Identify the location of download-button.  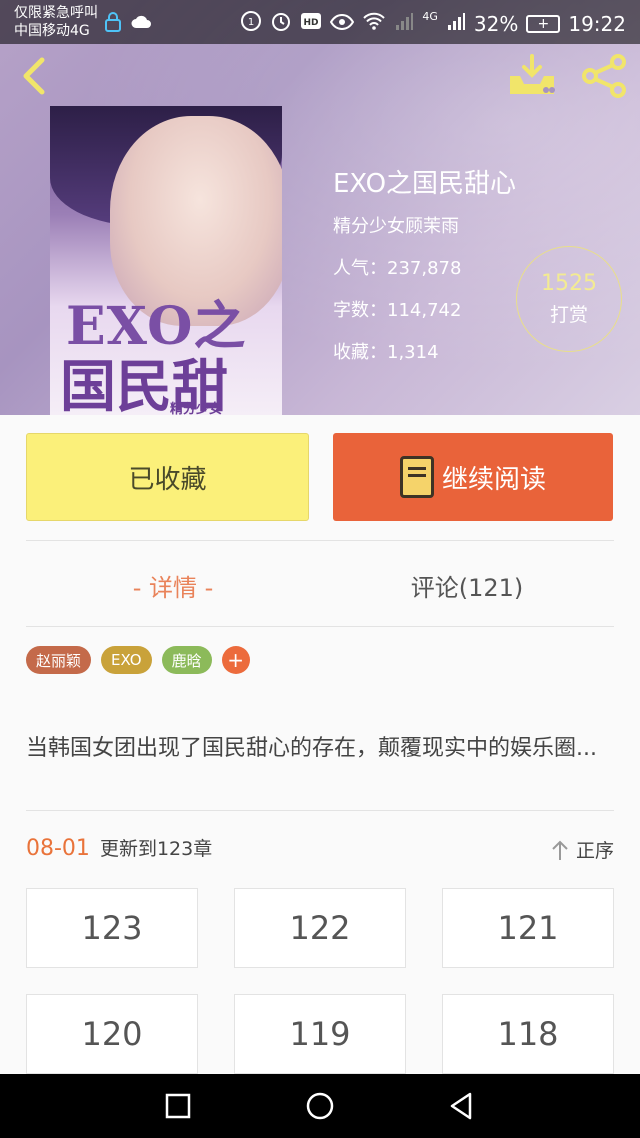
(532, 76).